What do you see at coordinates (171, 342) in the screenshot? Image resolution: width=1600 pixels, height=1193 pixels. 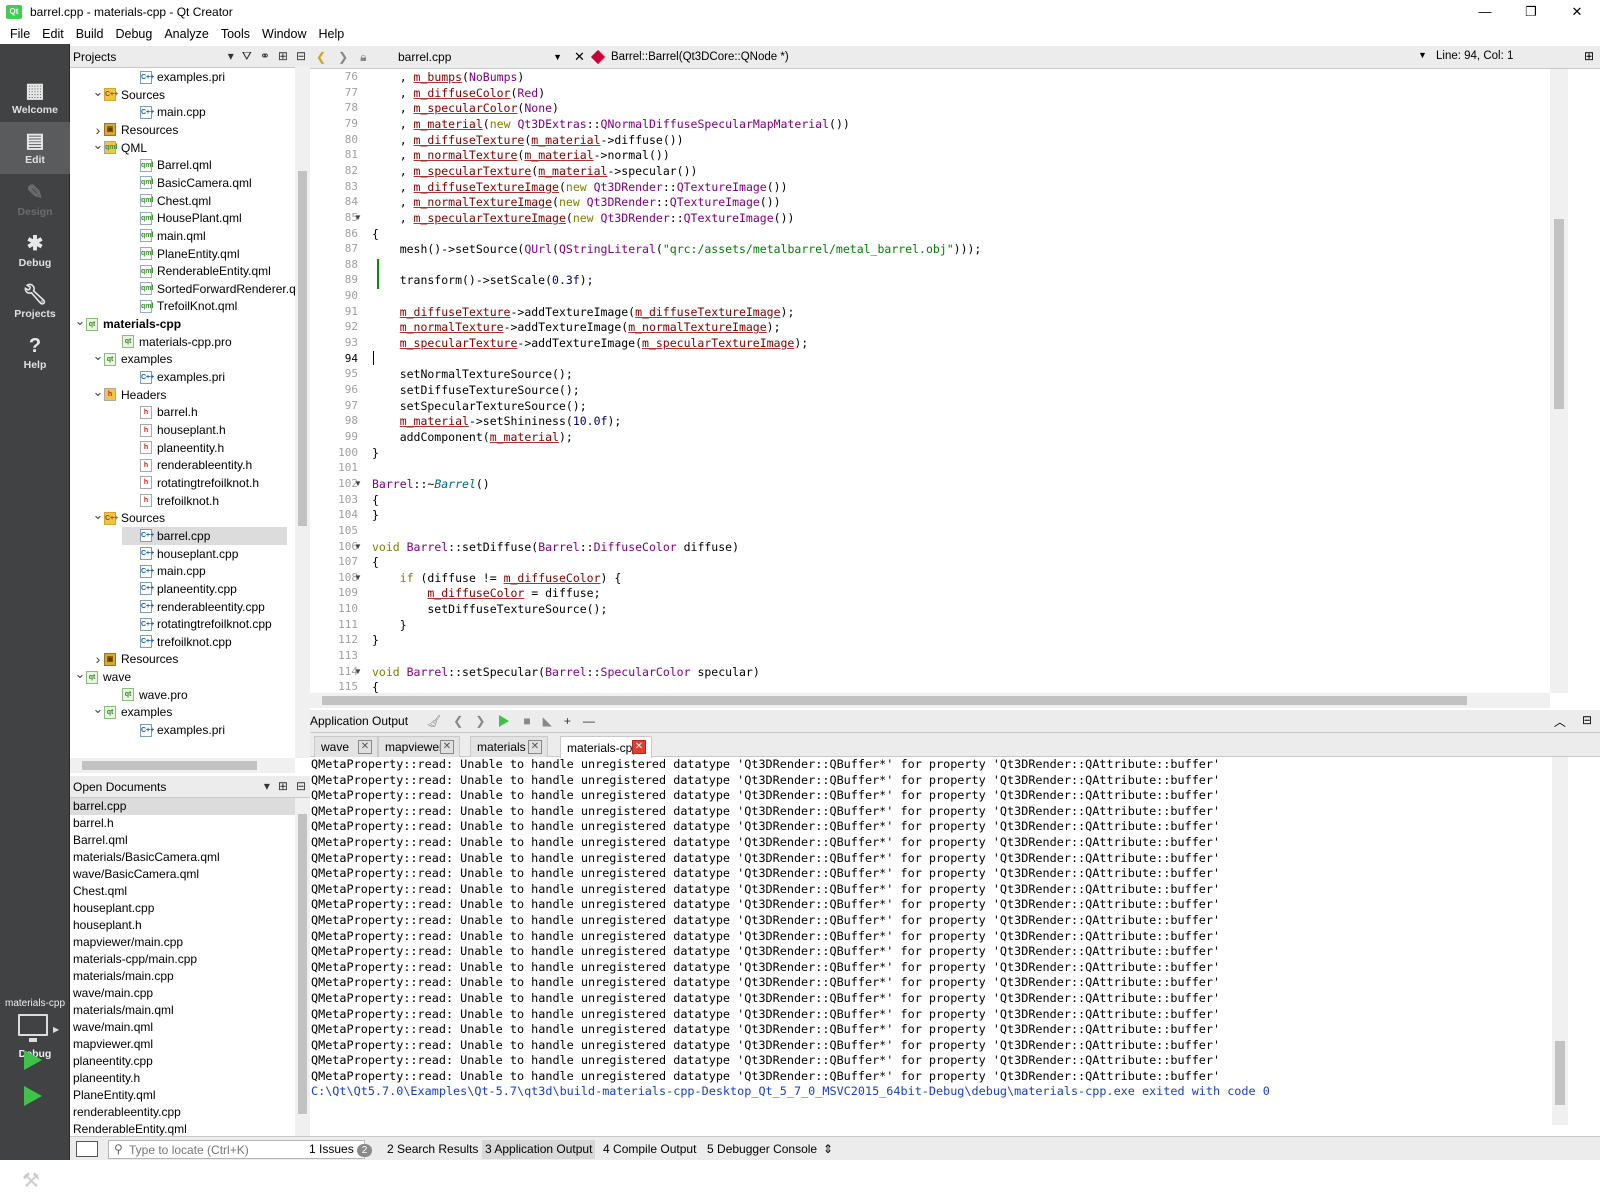 I see `tree-item: qt materials-cpp.pro` at bounding box center [171, 342].